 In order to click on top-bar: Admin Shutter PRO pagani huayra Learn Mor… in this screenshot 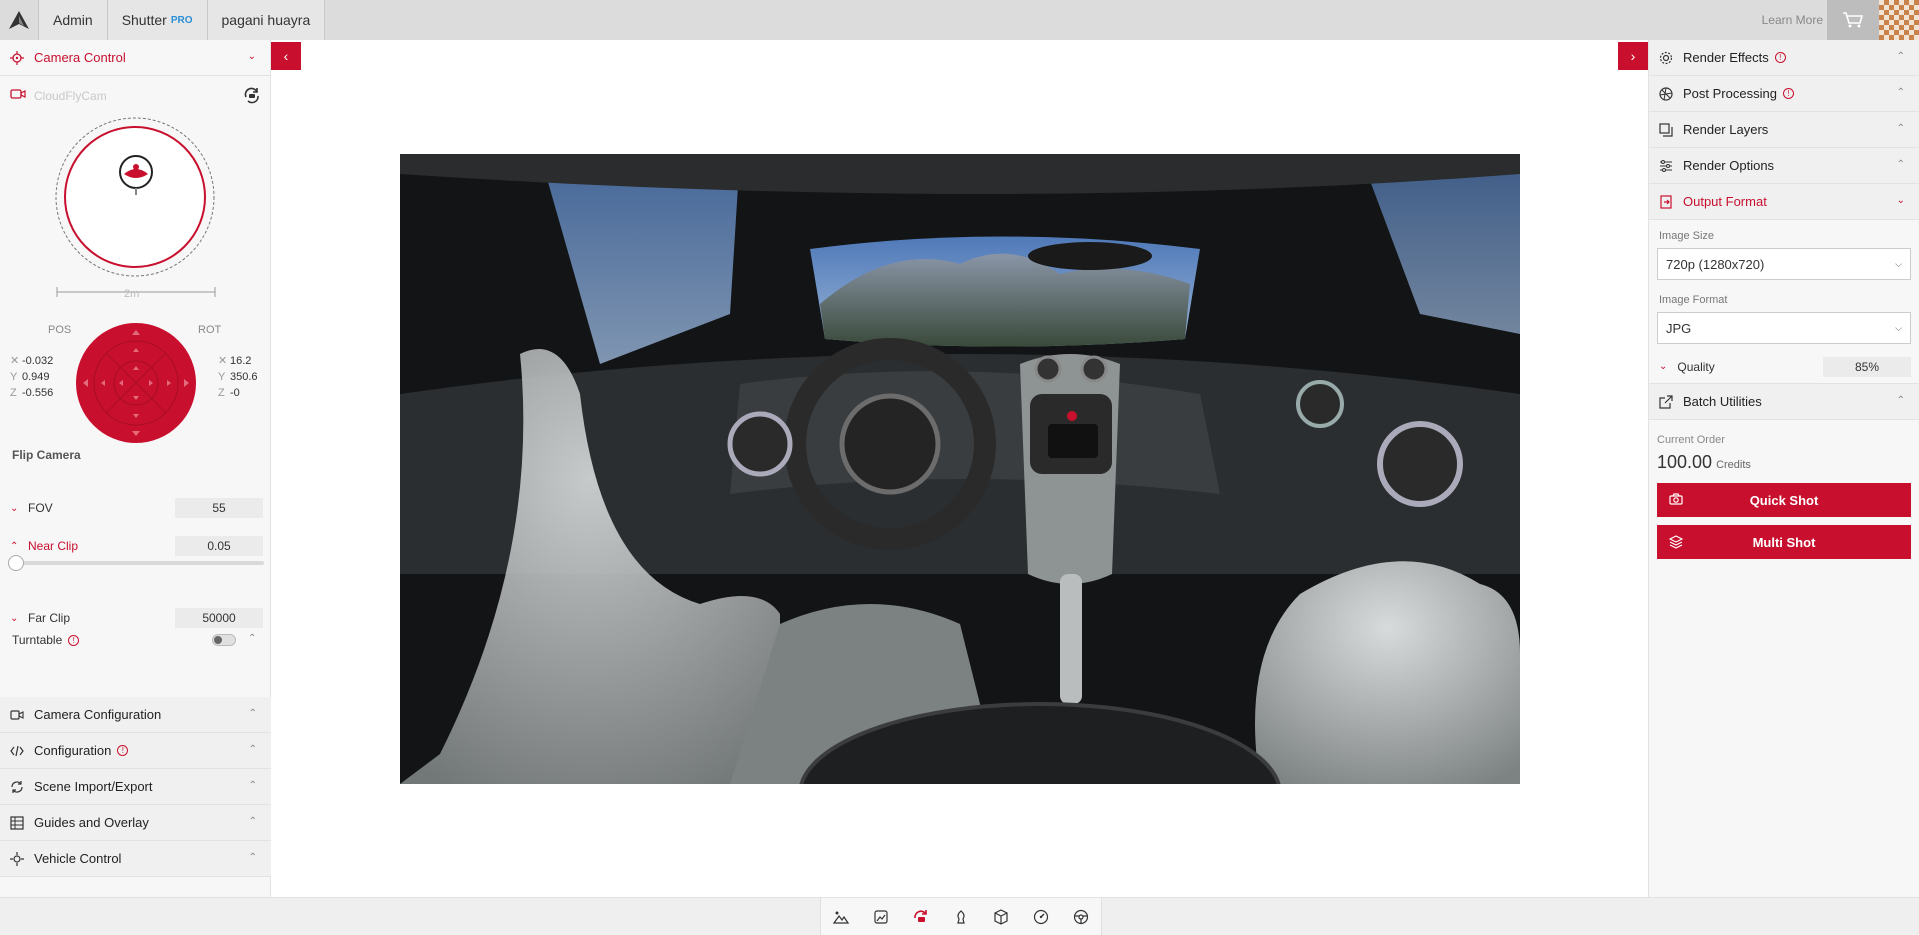, I will do `click(959, 20)`.